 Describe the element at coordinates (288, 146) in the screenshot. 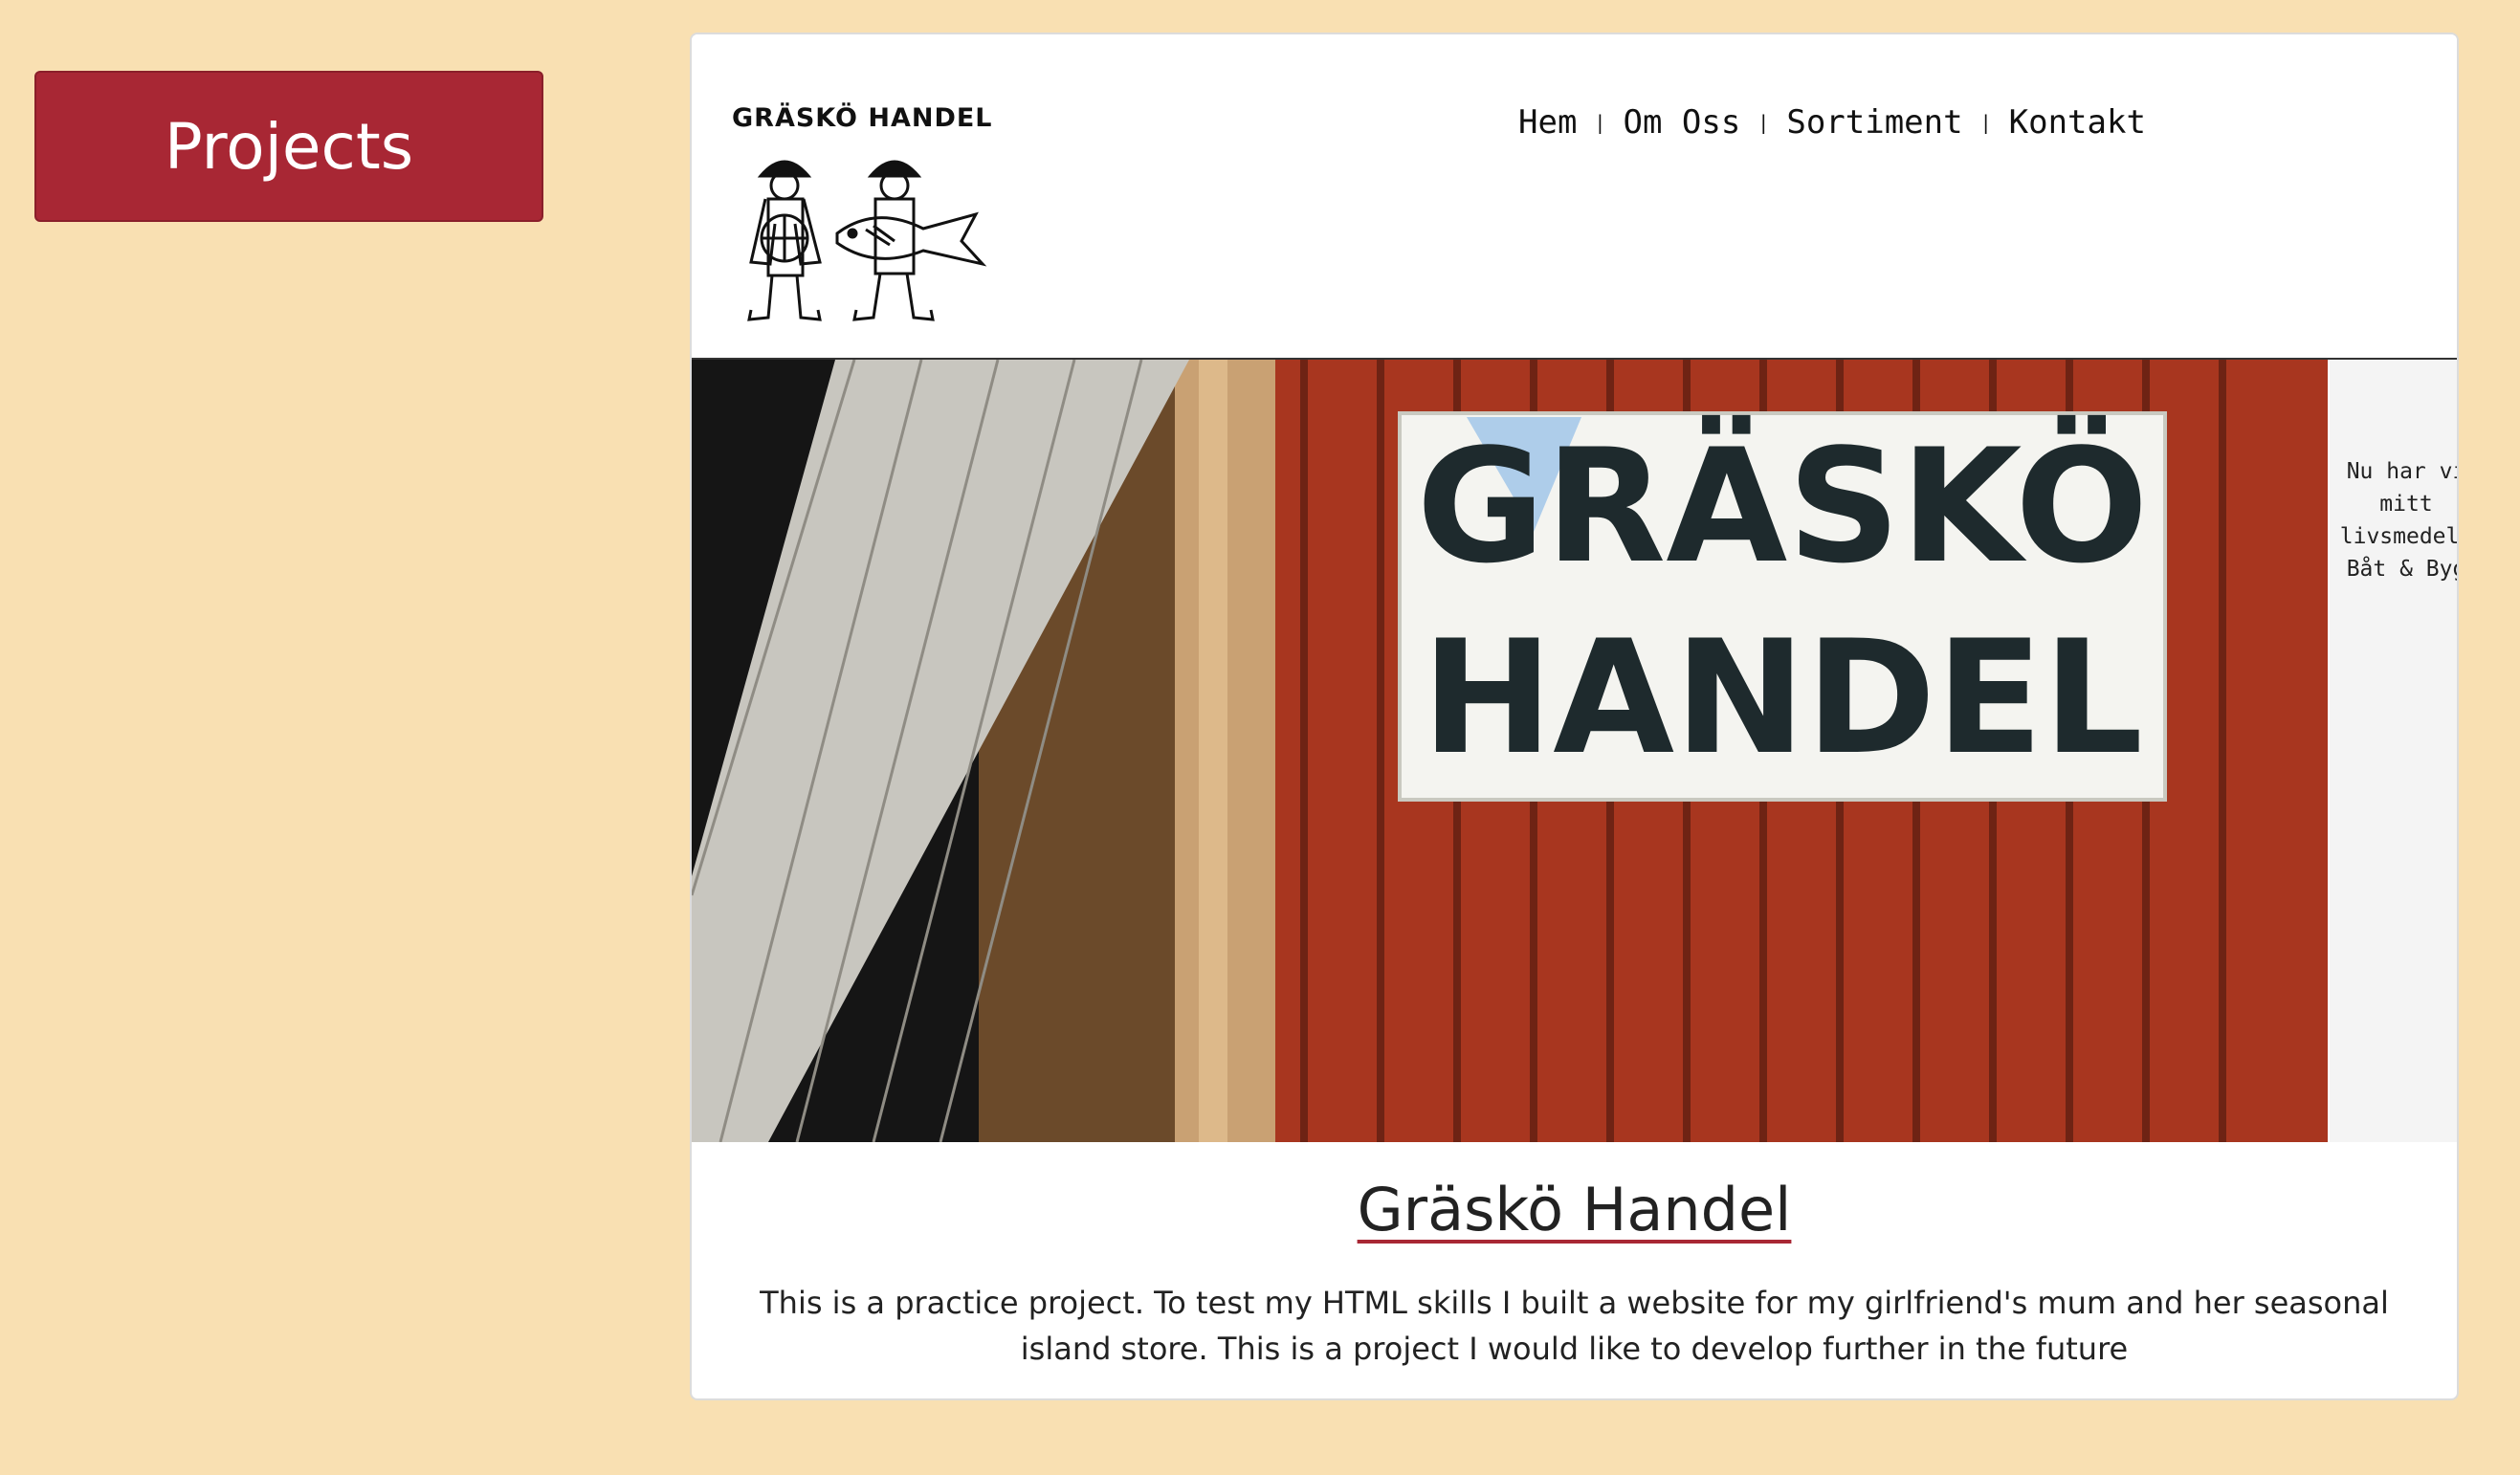

I see `projects-button: Projects` at that location.